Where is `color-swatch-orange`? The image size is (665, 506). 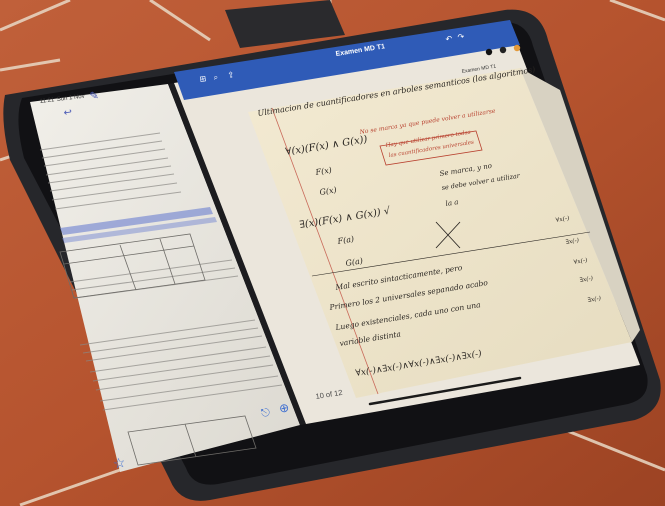
color-swatch-orange is located at coordinates (517, 48).